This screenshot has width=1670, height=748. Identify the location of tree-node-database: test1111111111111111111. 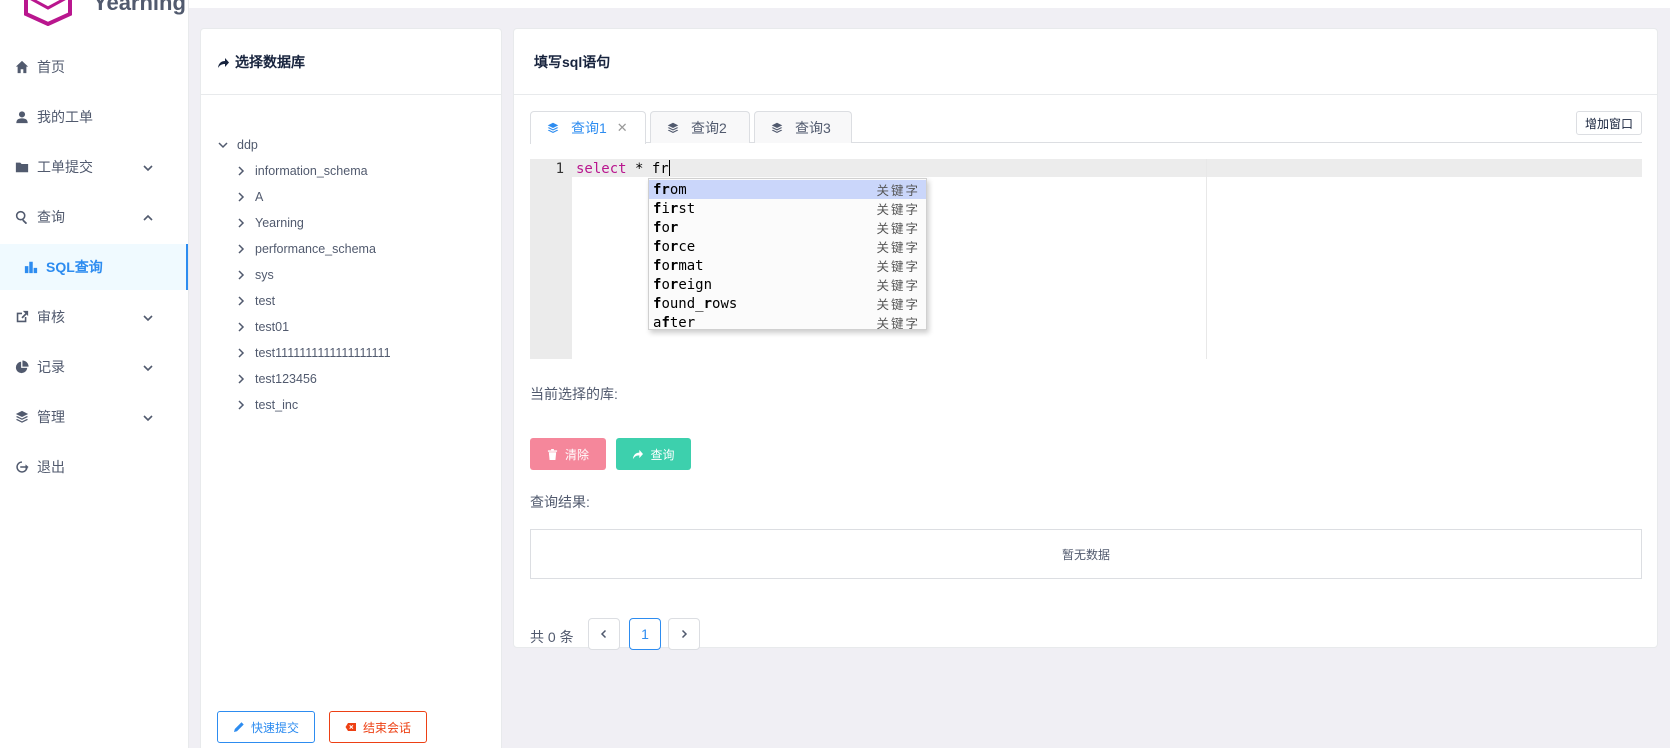
(313, 353).